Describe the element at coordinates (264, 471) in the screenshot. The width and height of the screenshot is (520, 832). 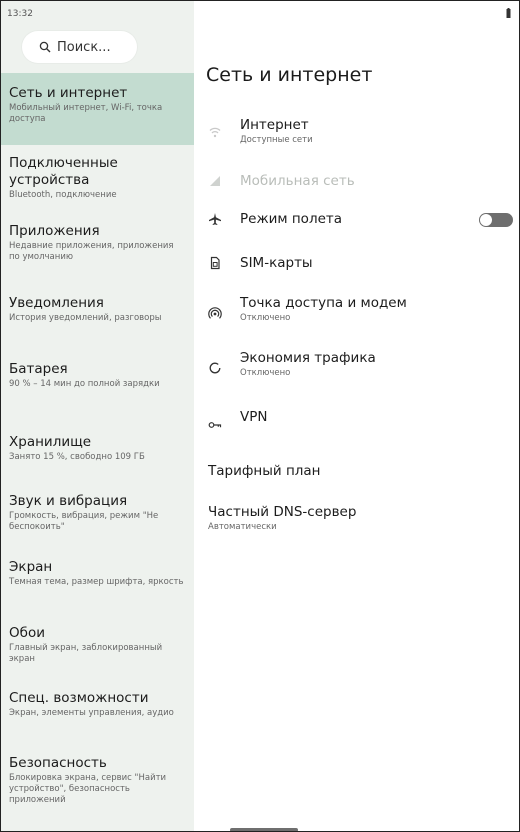
I see `row-title: Тарифный план` at that location.